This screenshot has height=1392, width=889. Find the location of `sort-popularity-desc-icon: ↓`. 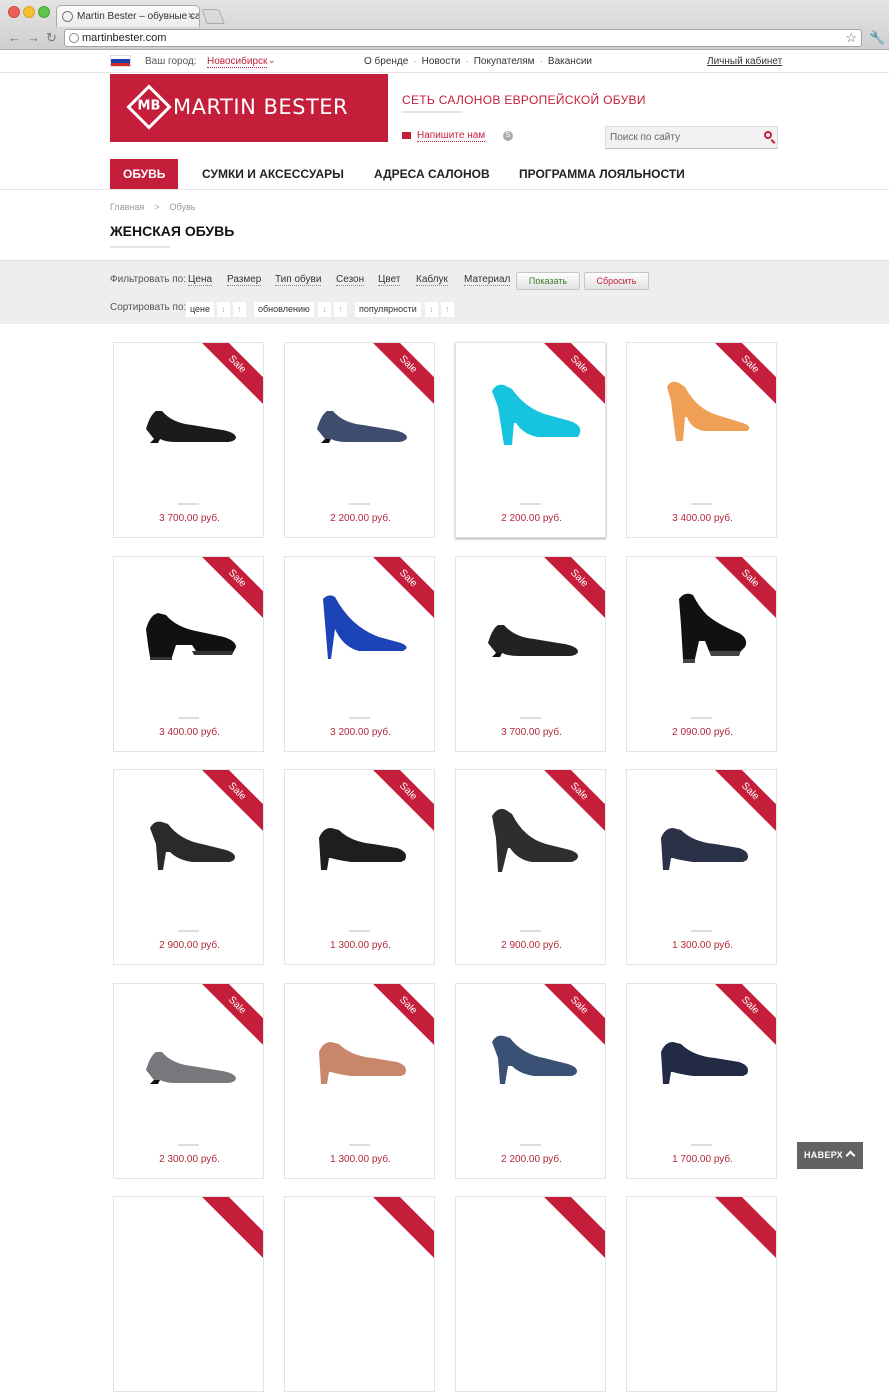

sort-popularity-desc-icon: ↓ is located at coordinates (431, 309).